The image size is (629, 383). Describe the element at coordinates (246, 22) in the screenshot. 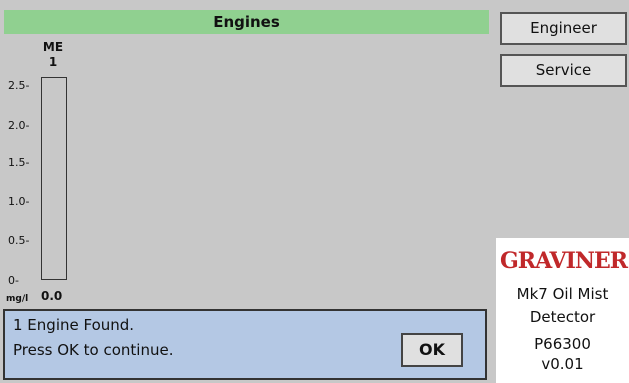

I see `page-title: Engines` at that location.